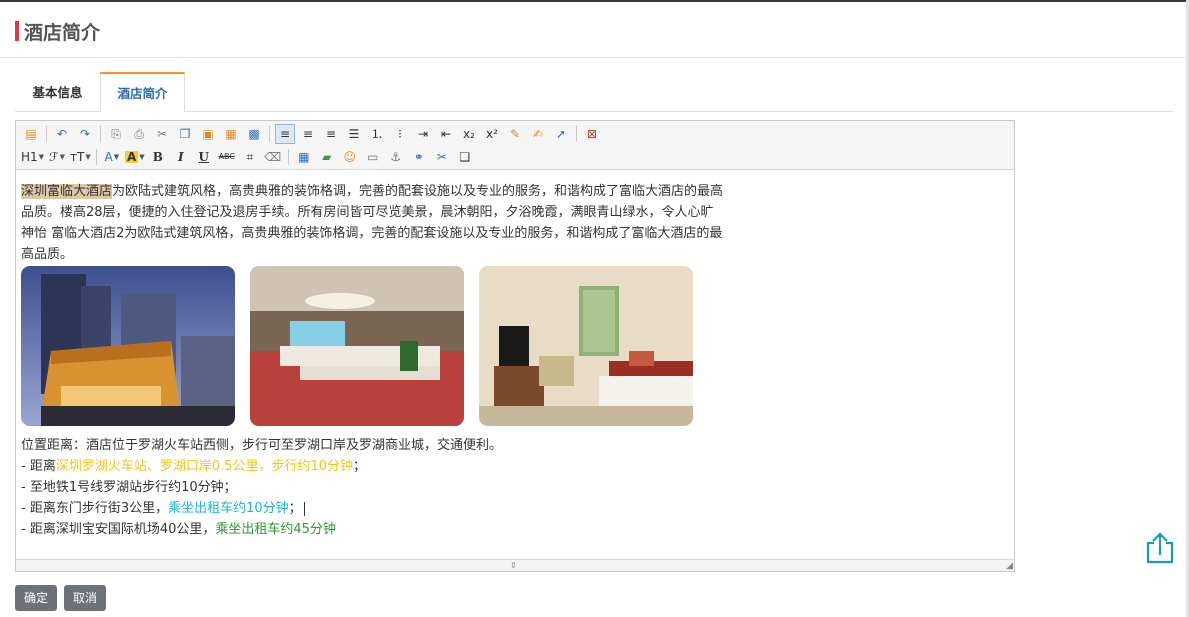 Image resolution: width=1189 pixels, height=617 pixels. I want to click on subscript-icon: x₂, so click(469, 134).